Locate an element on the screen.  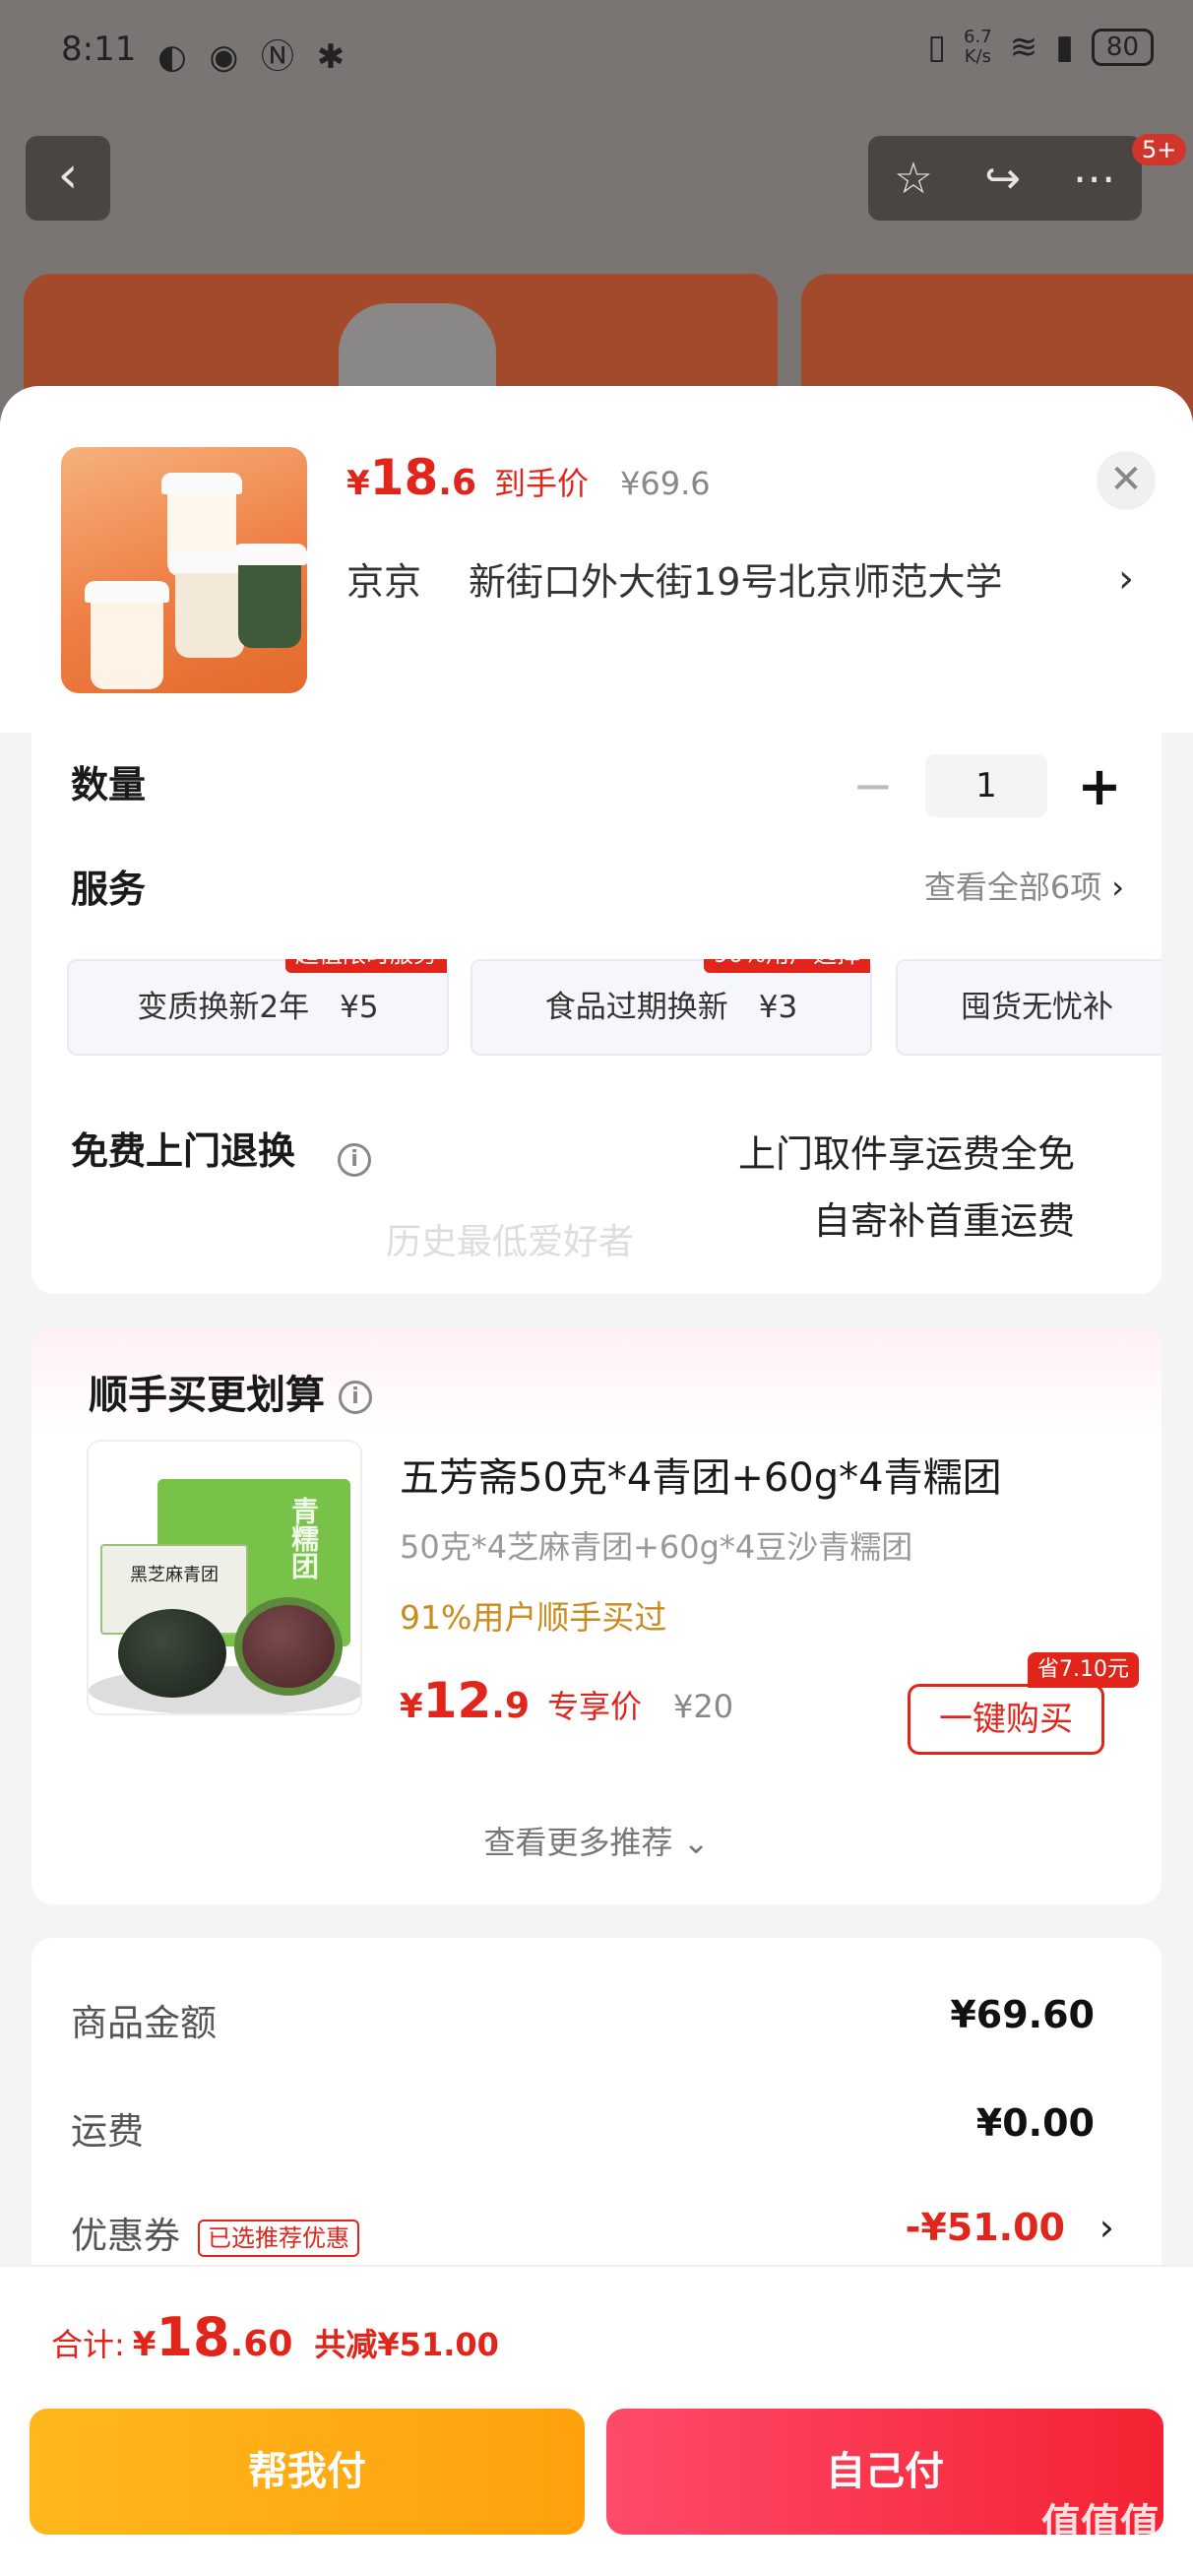
service-option: 食品过期换新 ¥3 90%用户选择 is located at coordinates (671, 1007).